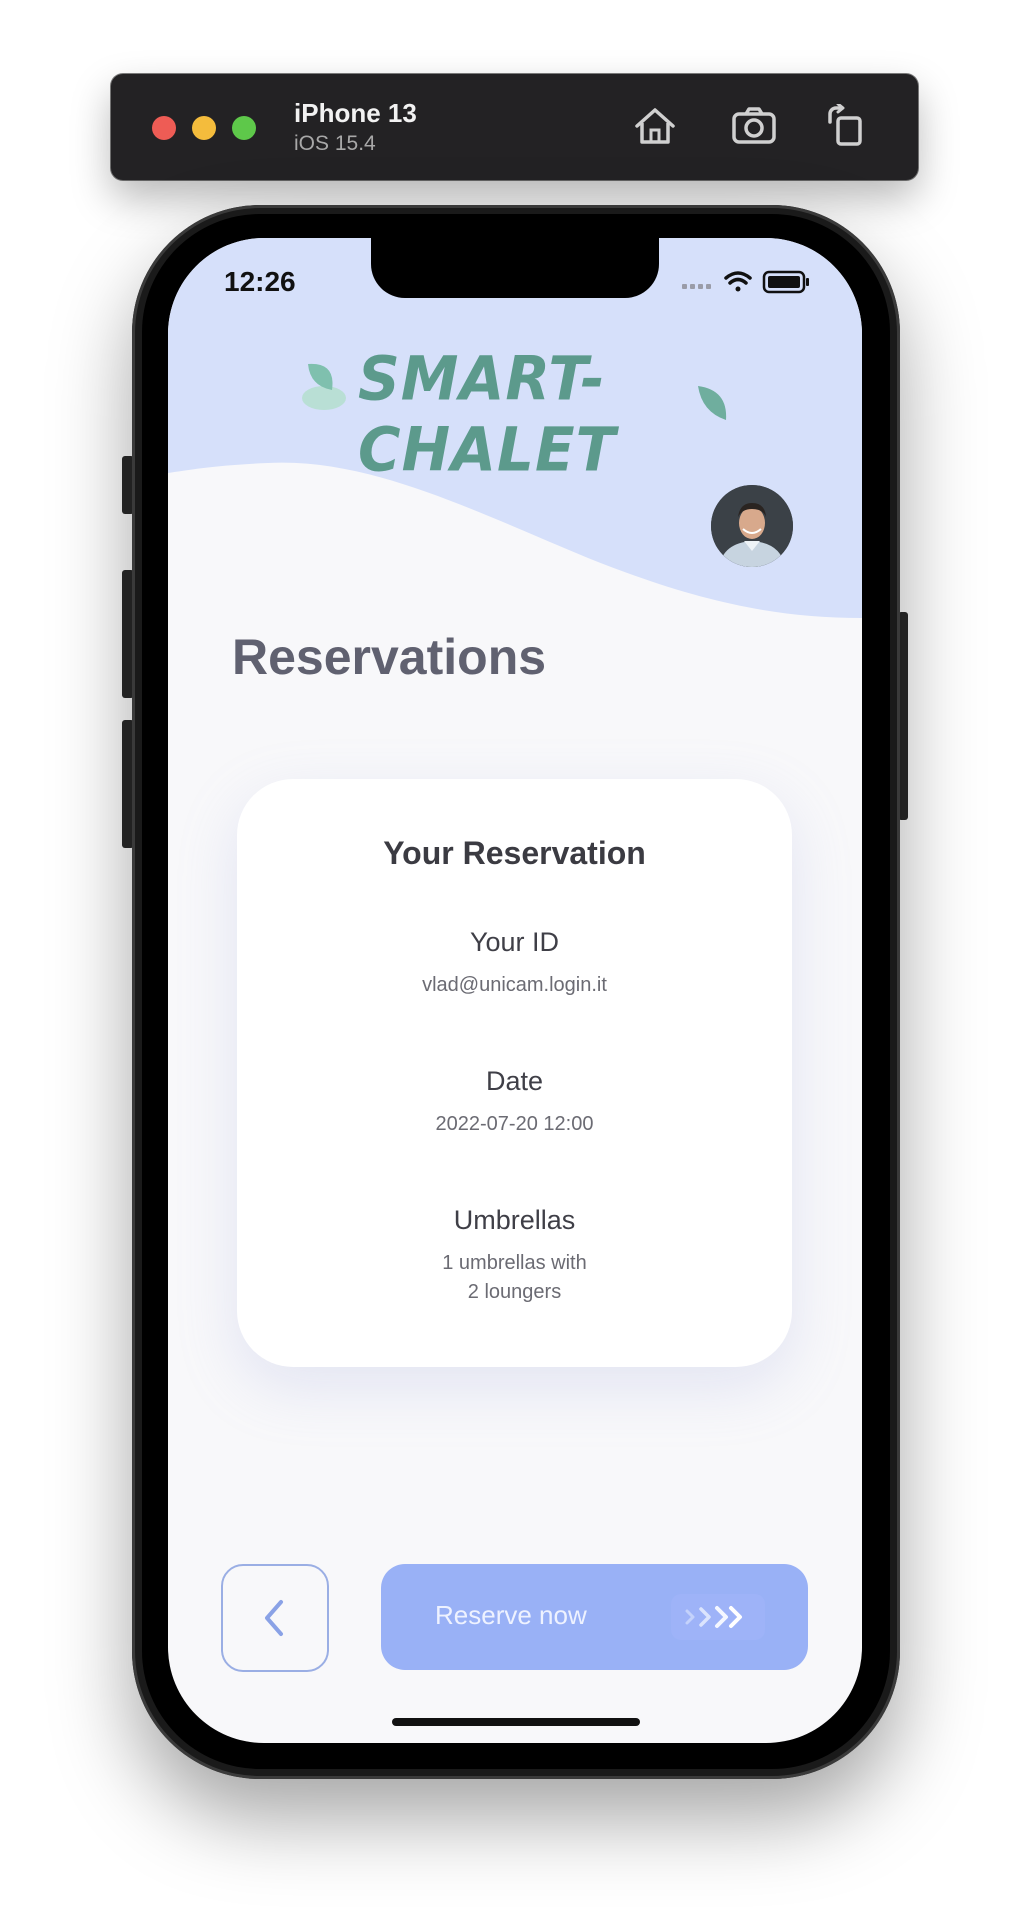 This screenshot has height=1932, width=1030. Describe the element at coordinates (514, 1124) in the screenshot. I see `date-value: 2022-07-20 12:00` at that location.